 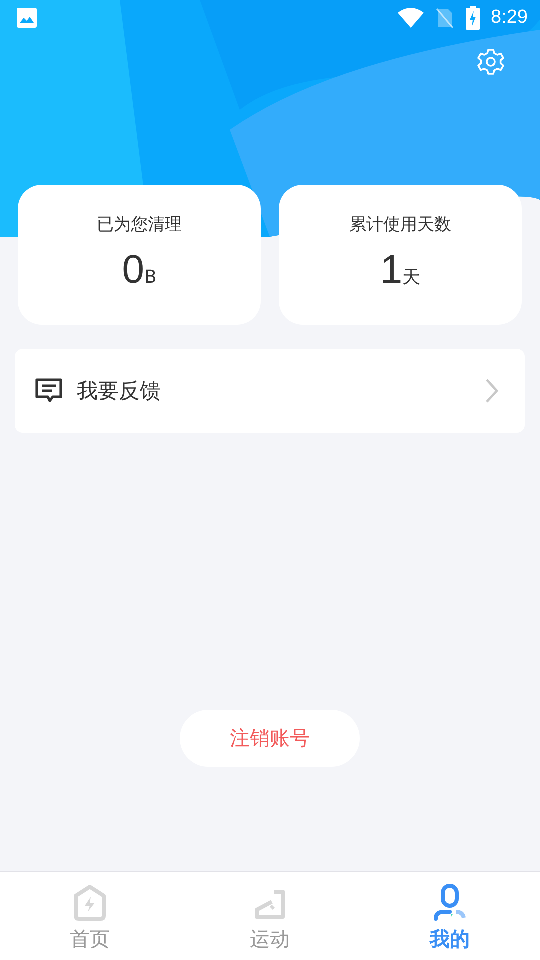 What do you see at coordinates (119, 391) in the screenshot?
I see `feedback-label: 我要反馈` at bounding box center [119, 391].